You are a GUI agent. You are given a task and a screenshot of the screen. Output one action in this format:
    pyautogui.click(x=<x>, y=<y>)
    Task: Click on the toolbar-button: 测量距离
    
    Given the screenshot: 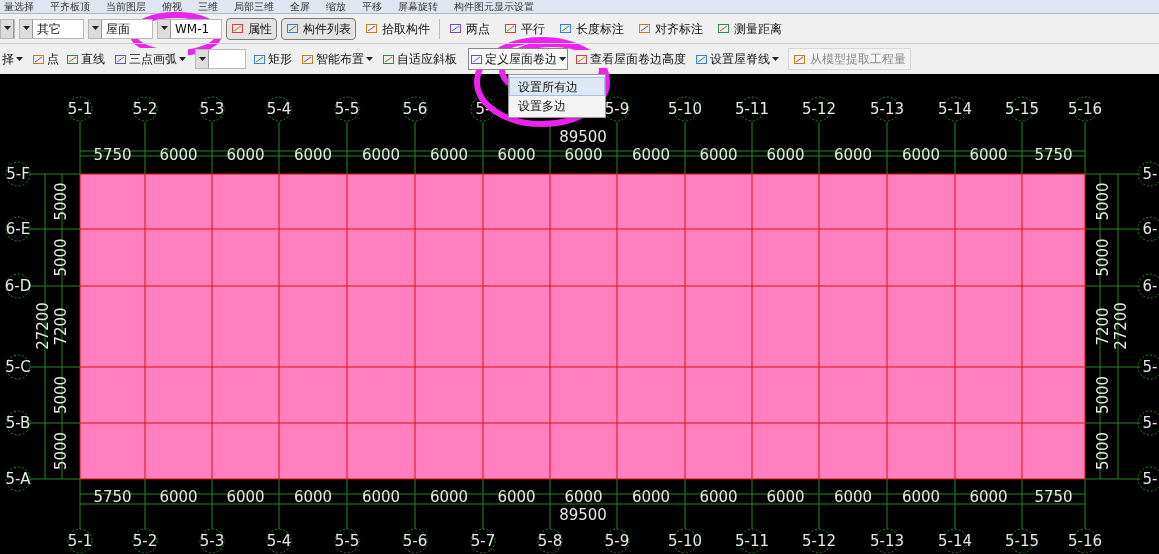 What is the action you would take?
    pyautogui.click(x=749, y=28)
    